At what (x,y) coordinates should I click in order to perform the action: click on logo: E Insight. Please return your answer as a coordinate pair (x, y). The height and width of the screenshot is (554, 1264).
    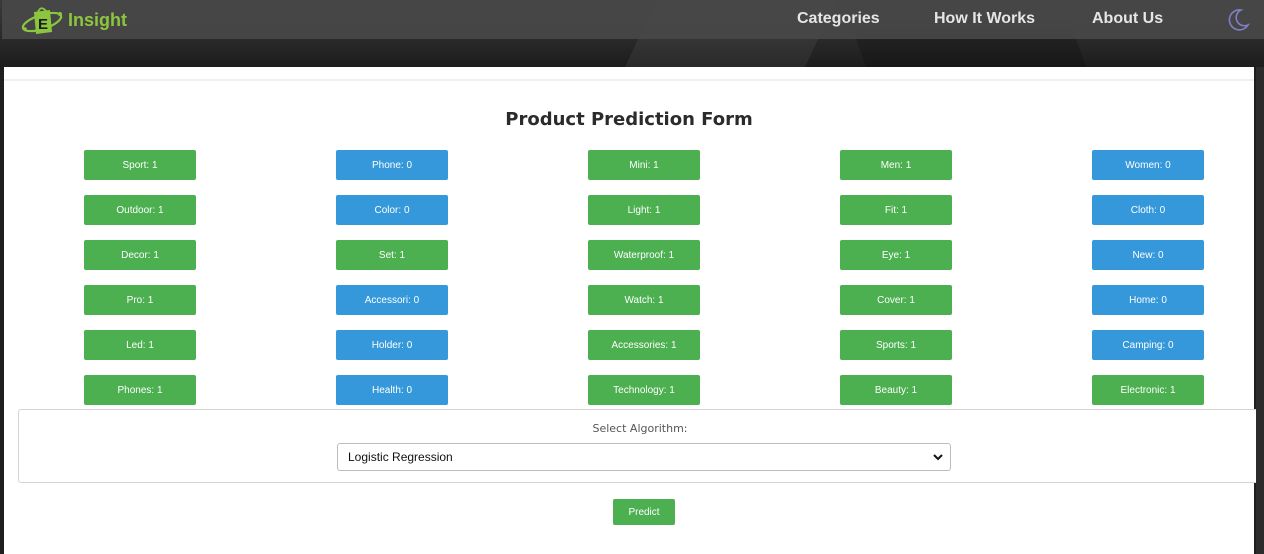
    Looking at the image, I should click on (73, 20).